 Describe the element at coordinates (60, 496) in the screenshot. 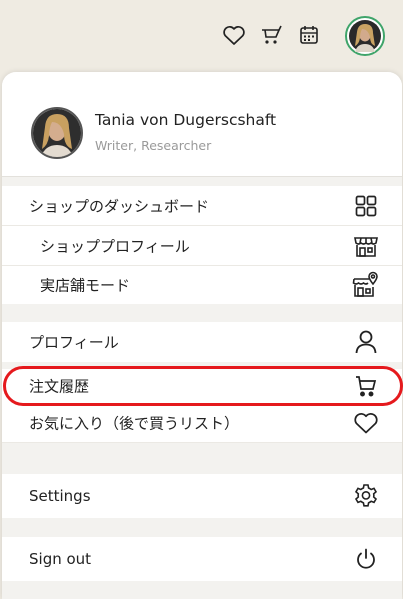

I see `menu-item-label: Settings` at that location.